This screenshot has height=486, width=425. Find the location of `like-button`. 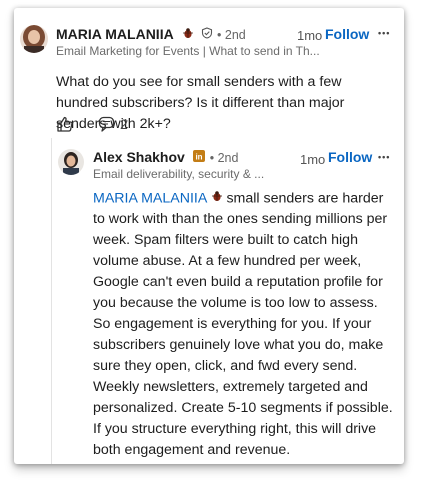

like-button is located at coordinates (65, 126).